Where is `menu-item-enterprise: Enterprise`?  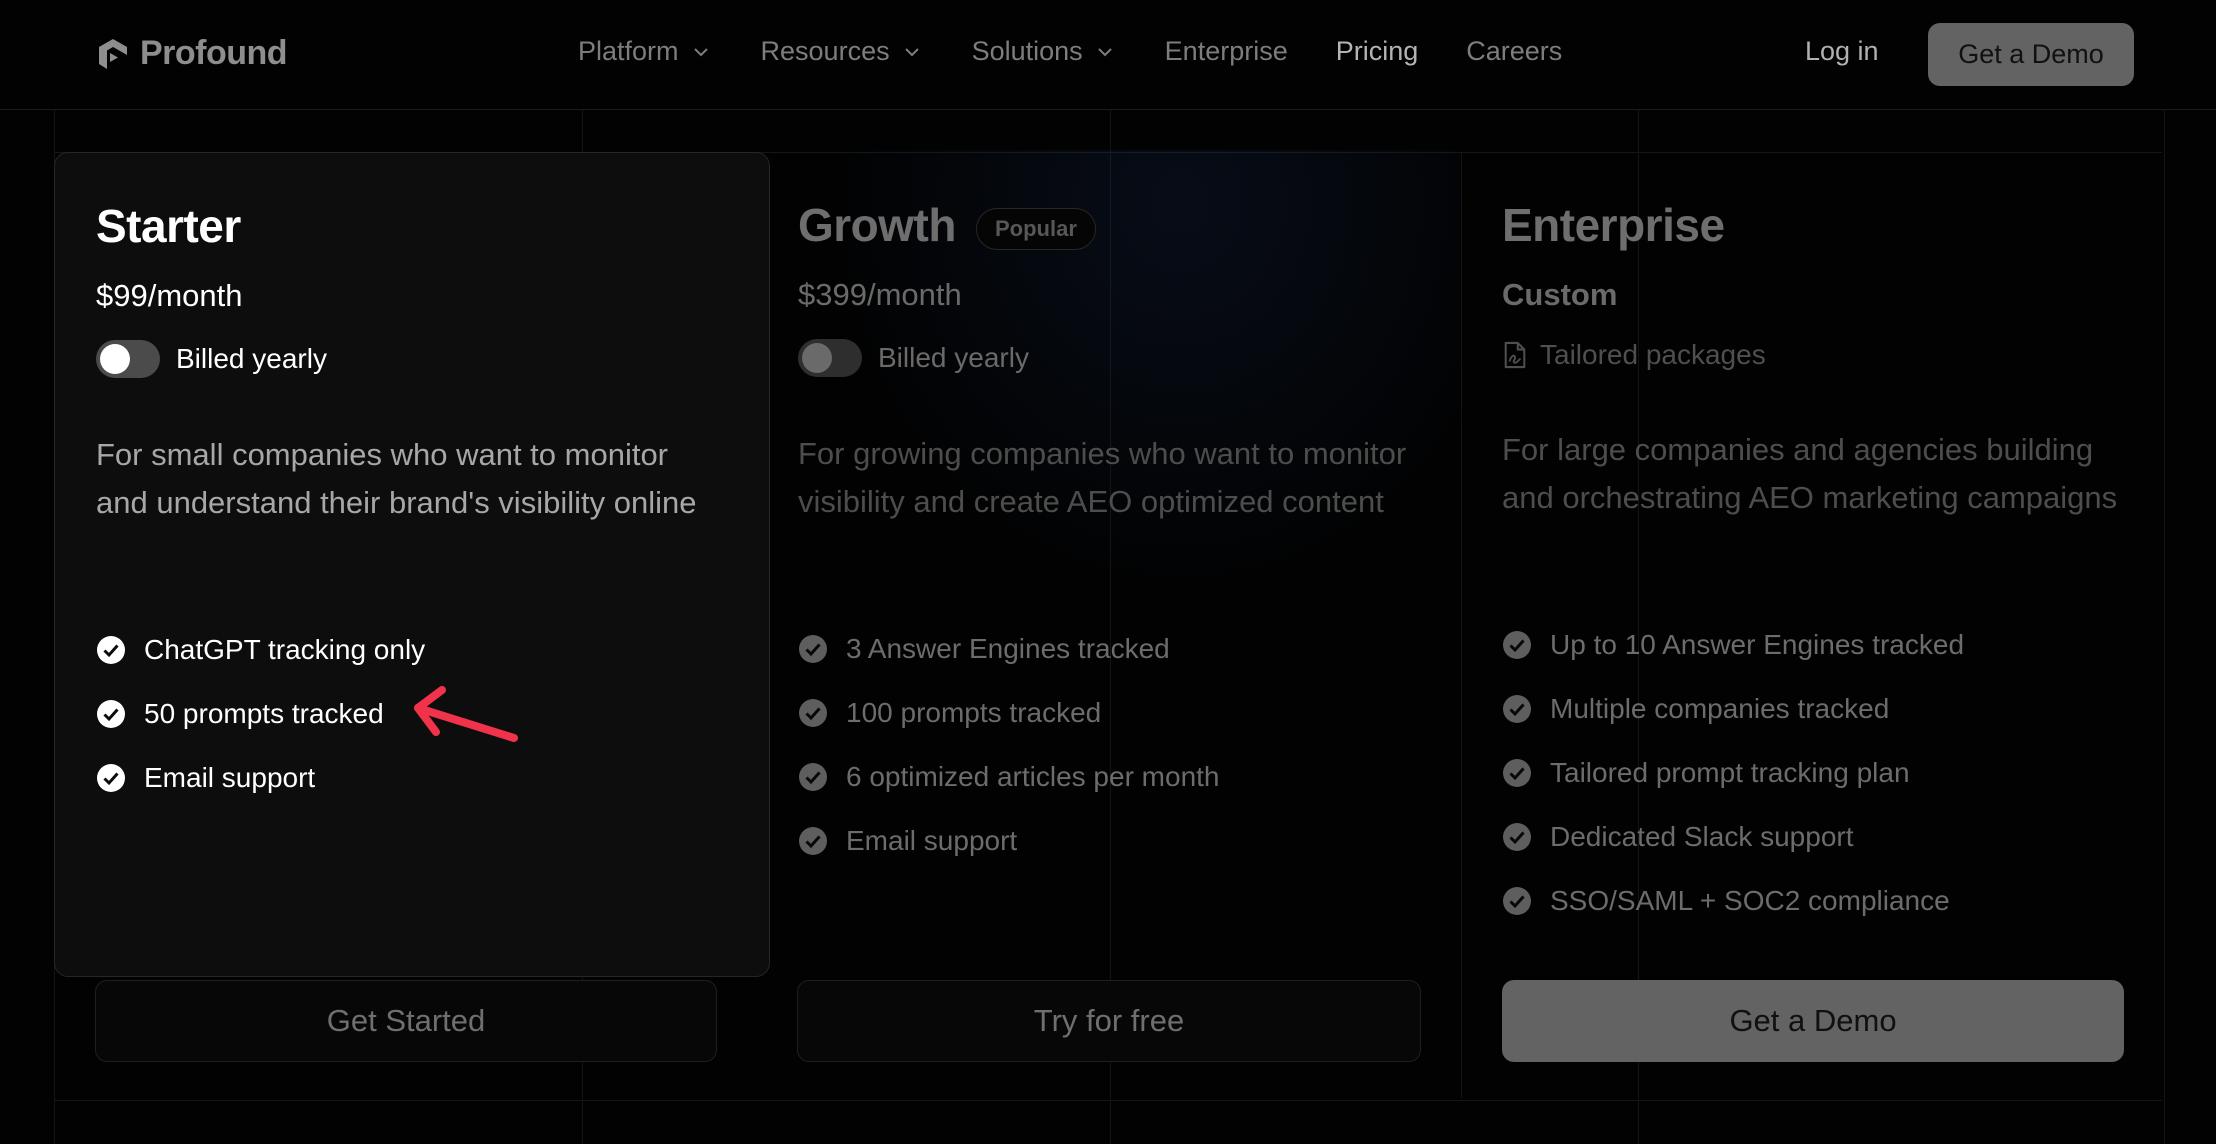
menu-item-enterprise: Enterprise is located at coordinates (1226, 51).